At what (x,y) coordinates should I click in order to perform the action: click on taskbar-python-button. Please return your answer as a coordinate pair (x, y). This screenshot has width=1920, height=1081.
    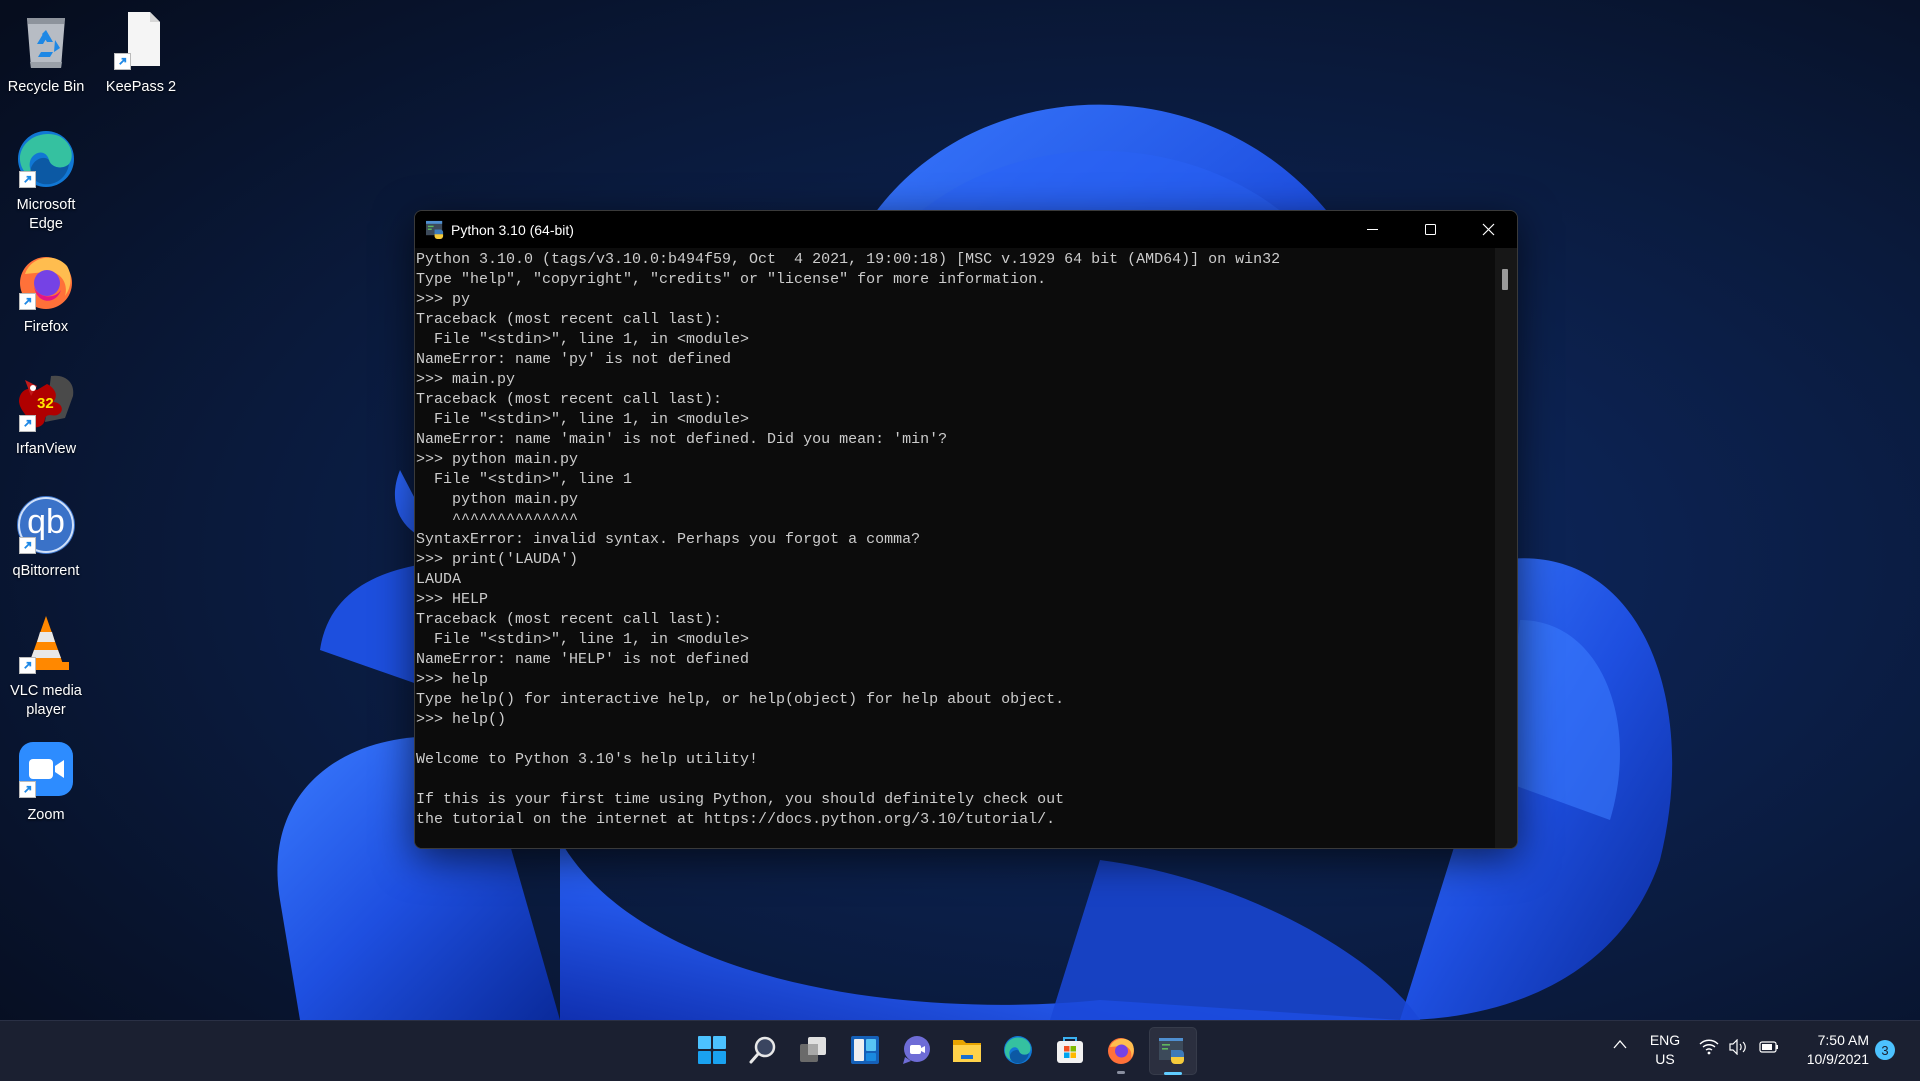
    Looking at the image, I should click on (1173, 1051).